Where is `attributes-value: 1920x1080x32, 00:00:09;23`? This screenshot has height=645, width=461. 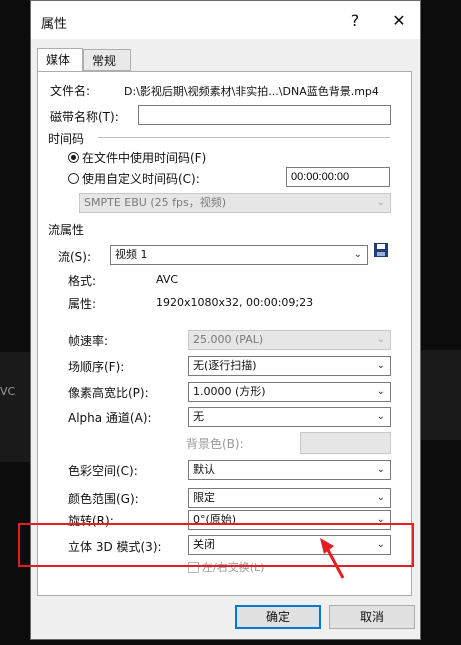
attributes-value: 1920x1080x32, 00:00:09;23 is located at coordinates (235, 302).